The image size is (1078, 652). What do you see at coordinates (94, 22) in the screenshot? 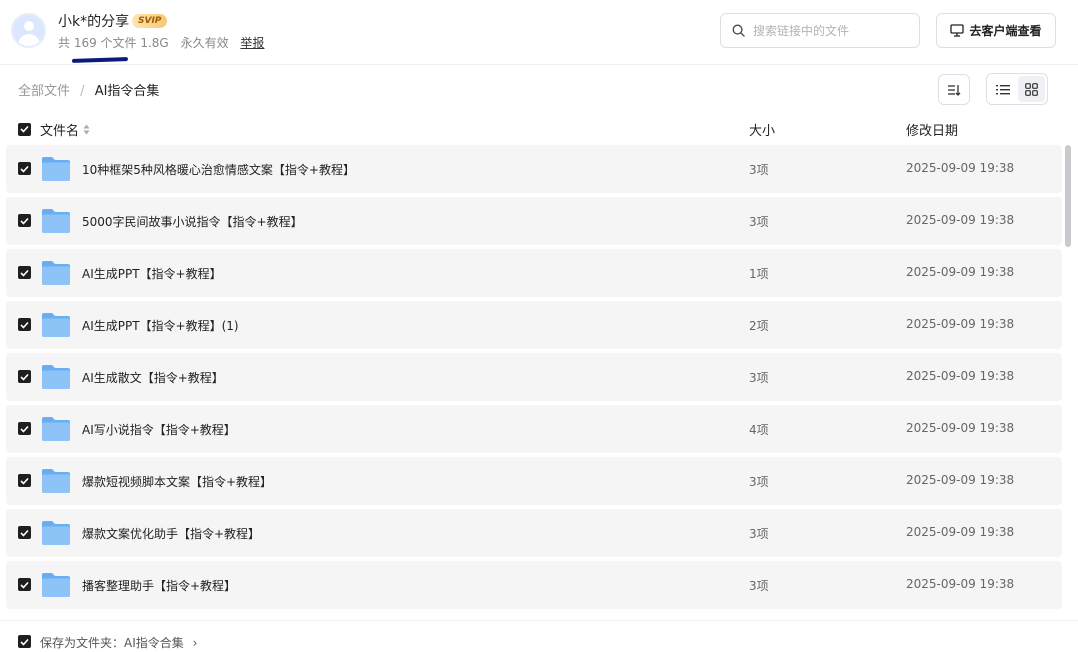
I see `sharer-name: 小k*的分享` at bounding box center [94, 22].